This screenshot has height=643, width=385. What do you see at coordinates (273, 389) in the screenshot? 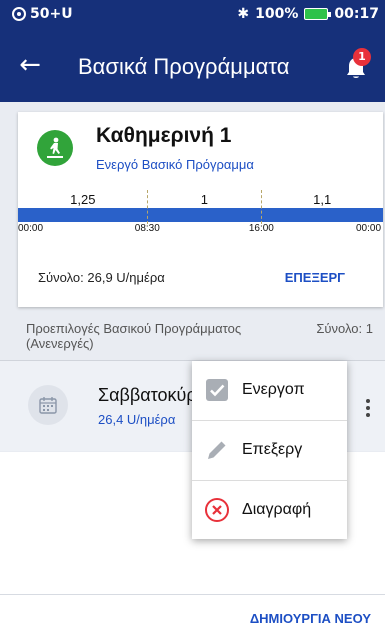
I see `menu-item-label: Ενεργοπ` at bounding box center [273, 389].